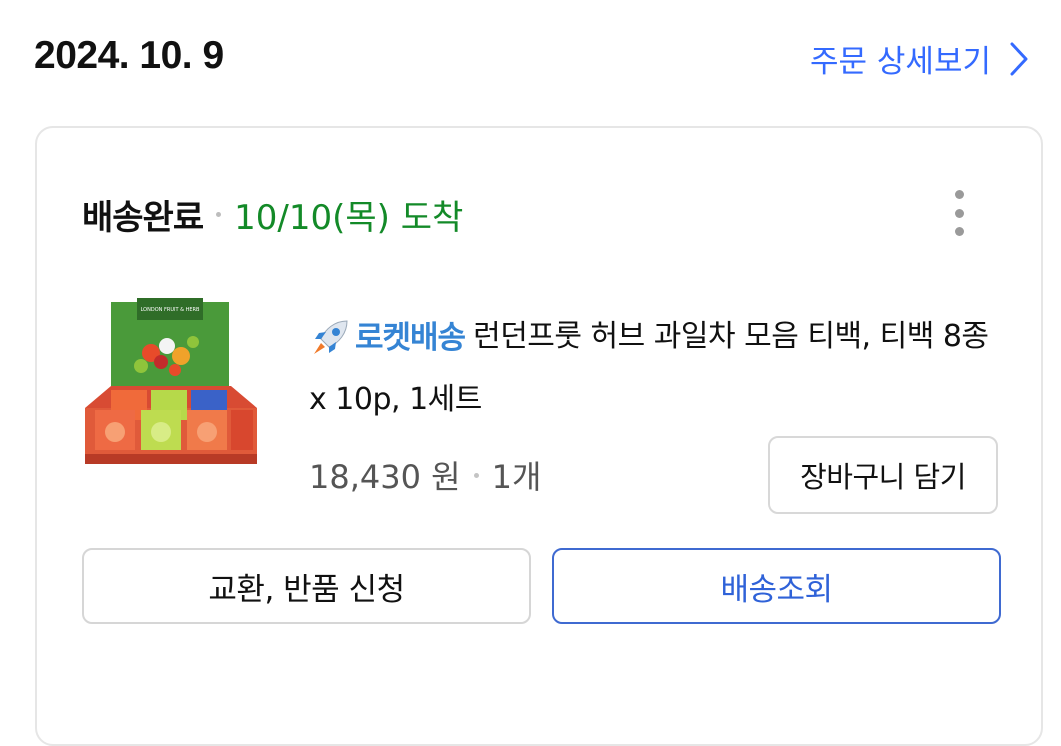  What do you see at coordinates (654, 368) in the screenshot?
I see `product-title-block: 로켓배송 런던프룻 허브 과일차 모음 티백, 티백 8종 x 10p, 1세트` at bounding box center [654, 368].